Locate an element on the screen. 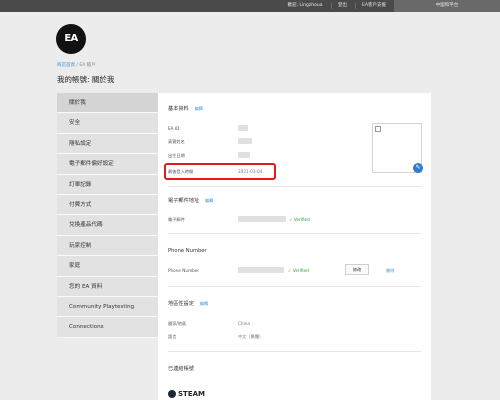  support-link: EA客戶支援 is located at coordinates (374, 6).